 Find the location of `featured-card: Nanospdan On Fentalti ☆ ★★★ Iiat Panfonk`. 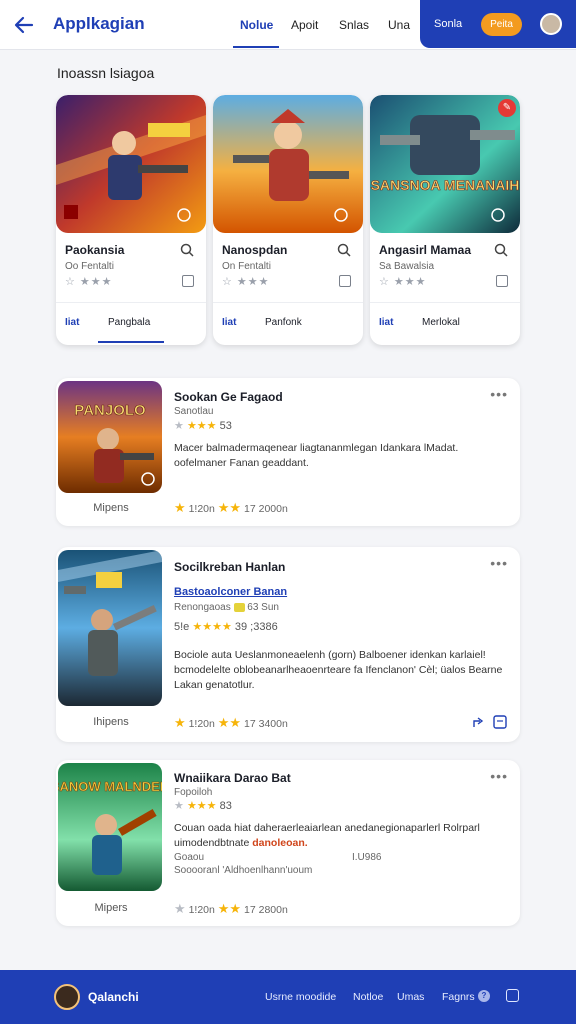

featured-card: Nanospdan On Fentalti ☆ ★★★ Iiat Panfonk is located at coordinates (288, 220).